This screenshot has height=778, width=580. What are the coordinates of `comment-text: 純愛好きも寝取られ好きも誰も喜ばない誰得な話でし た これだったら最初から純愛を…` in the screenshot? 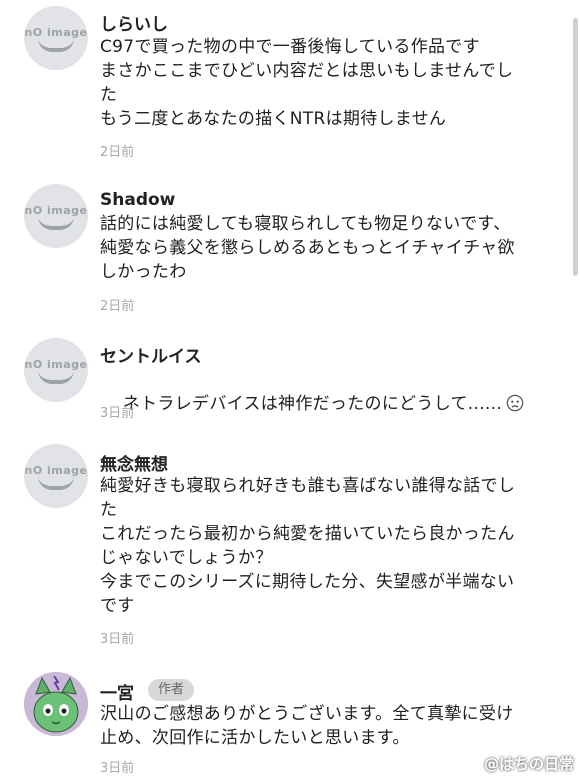 It's located at (308, 546).